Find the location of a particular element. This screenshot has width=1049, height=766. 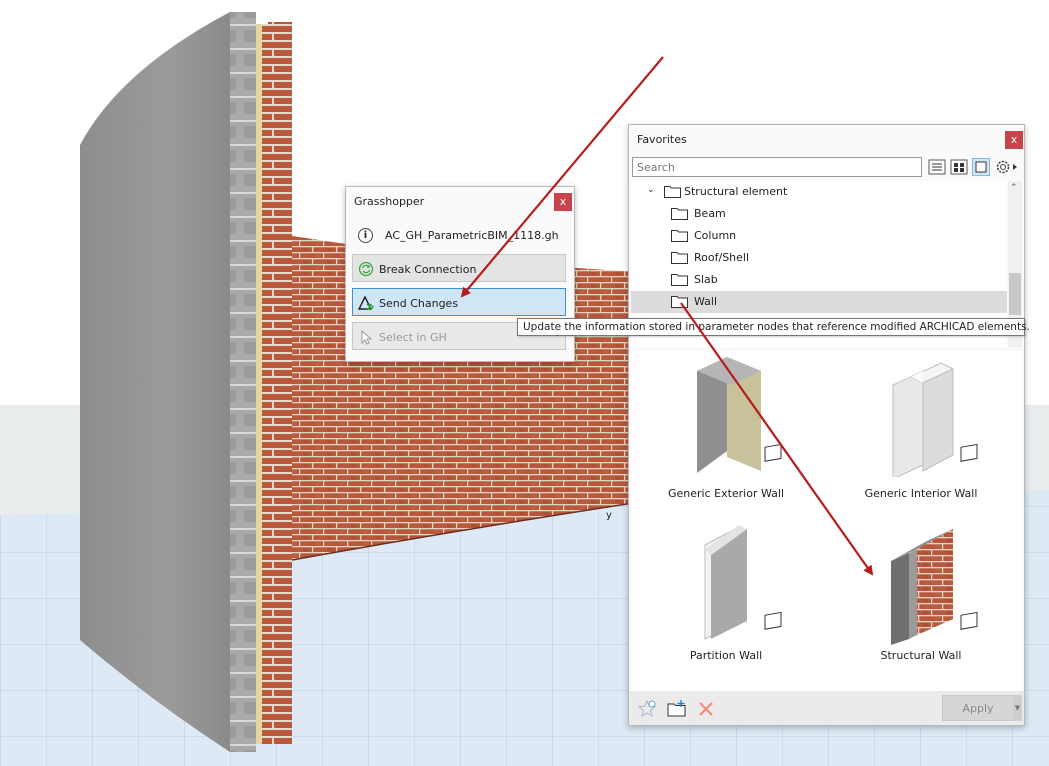

new-folder-icon is located at coordinates (677, 709).